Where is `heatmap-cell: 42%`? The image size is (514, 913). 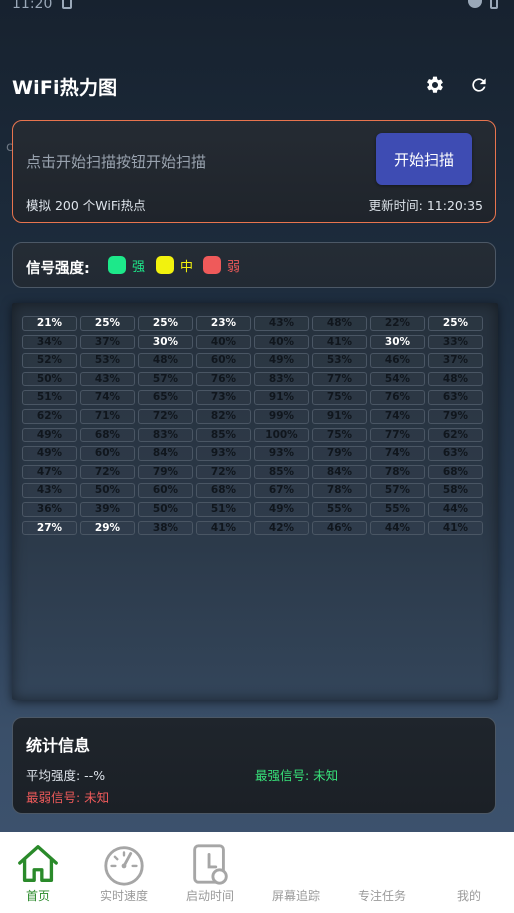 heatmap-cell: 42% is located at coordinates (281, 528).